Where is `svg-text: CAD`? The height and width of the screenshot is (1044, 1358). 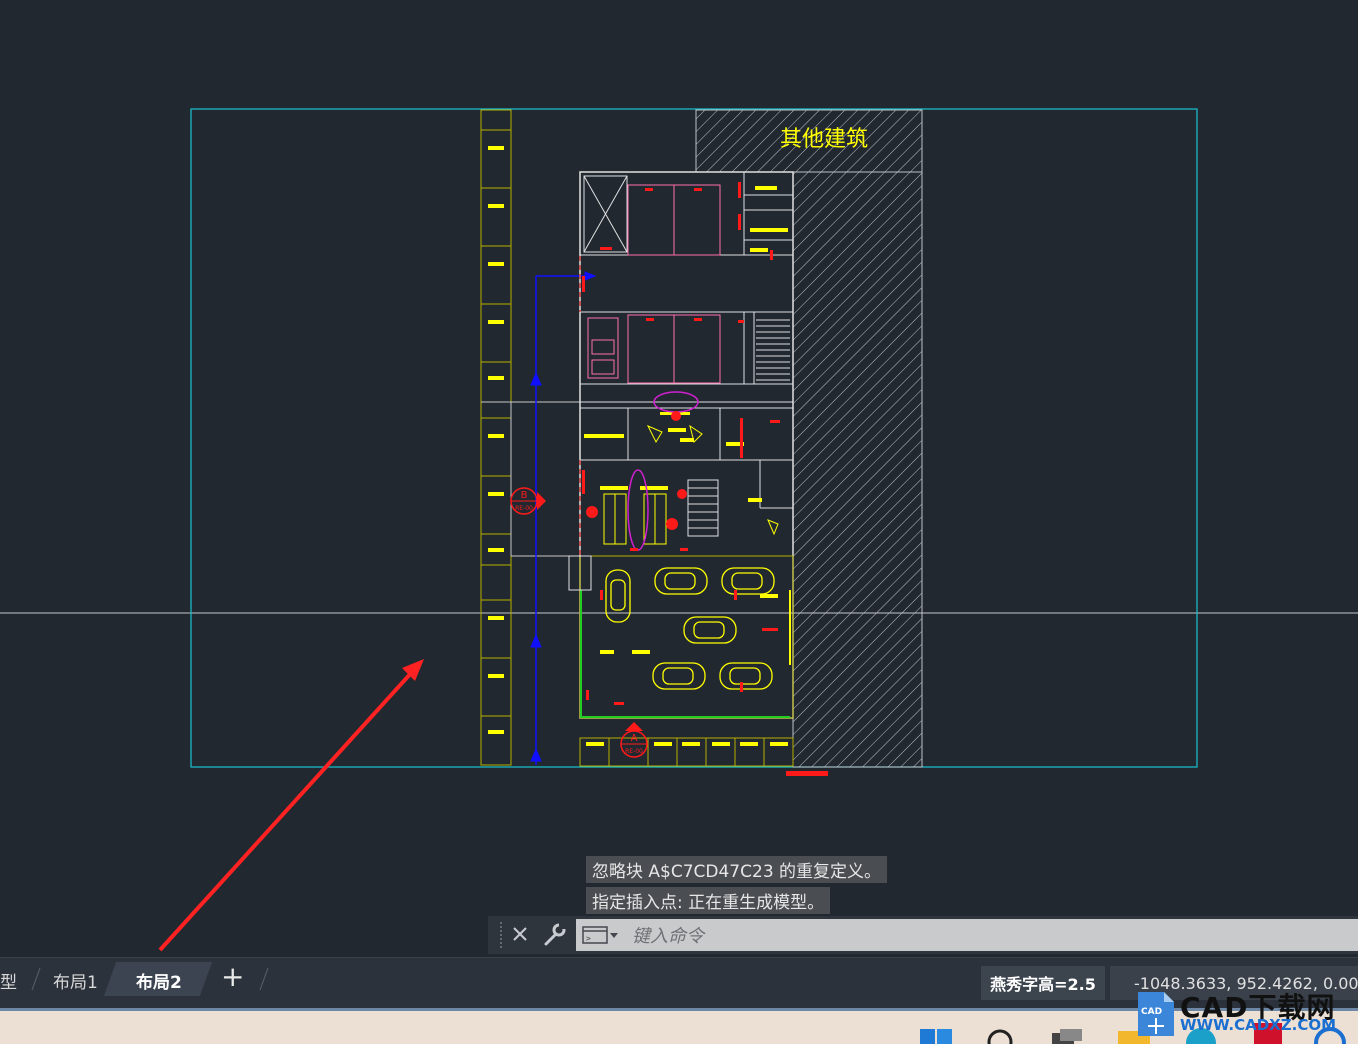
svg-text: CAD is located at coordinates (1151, 1012).